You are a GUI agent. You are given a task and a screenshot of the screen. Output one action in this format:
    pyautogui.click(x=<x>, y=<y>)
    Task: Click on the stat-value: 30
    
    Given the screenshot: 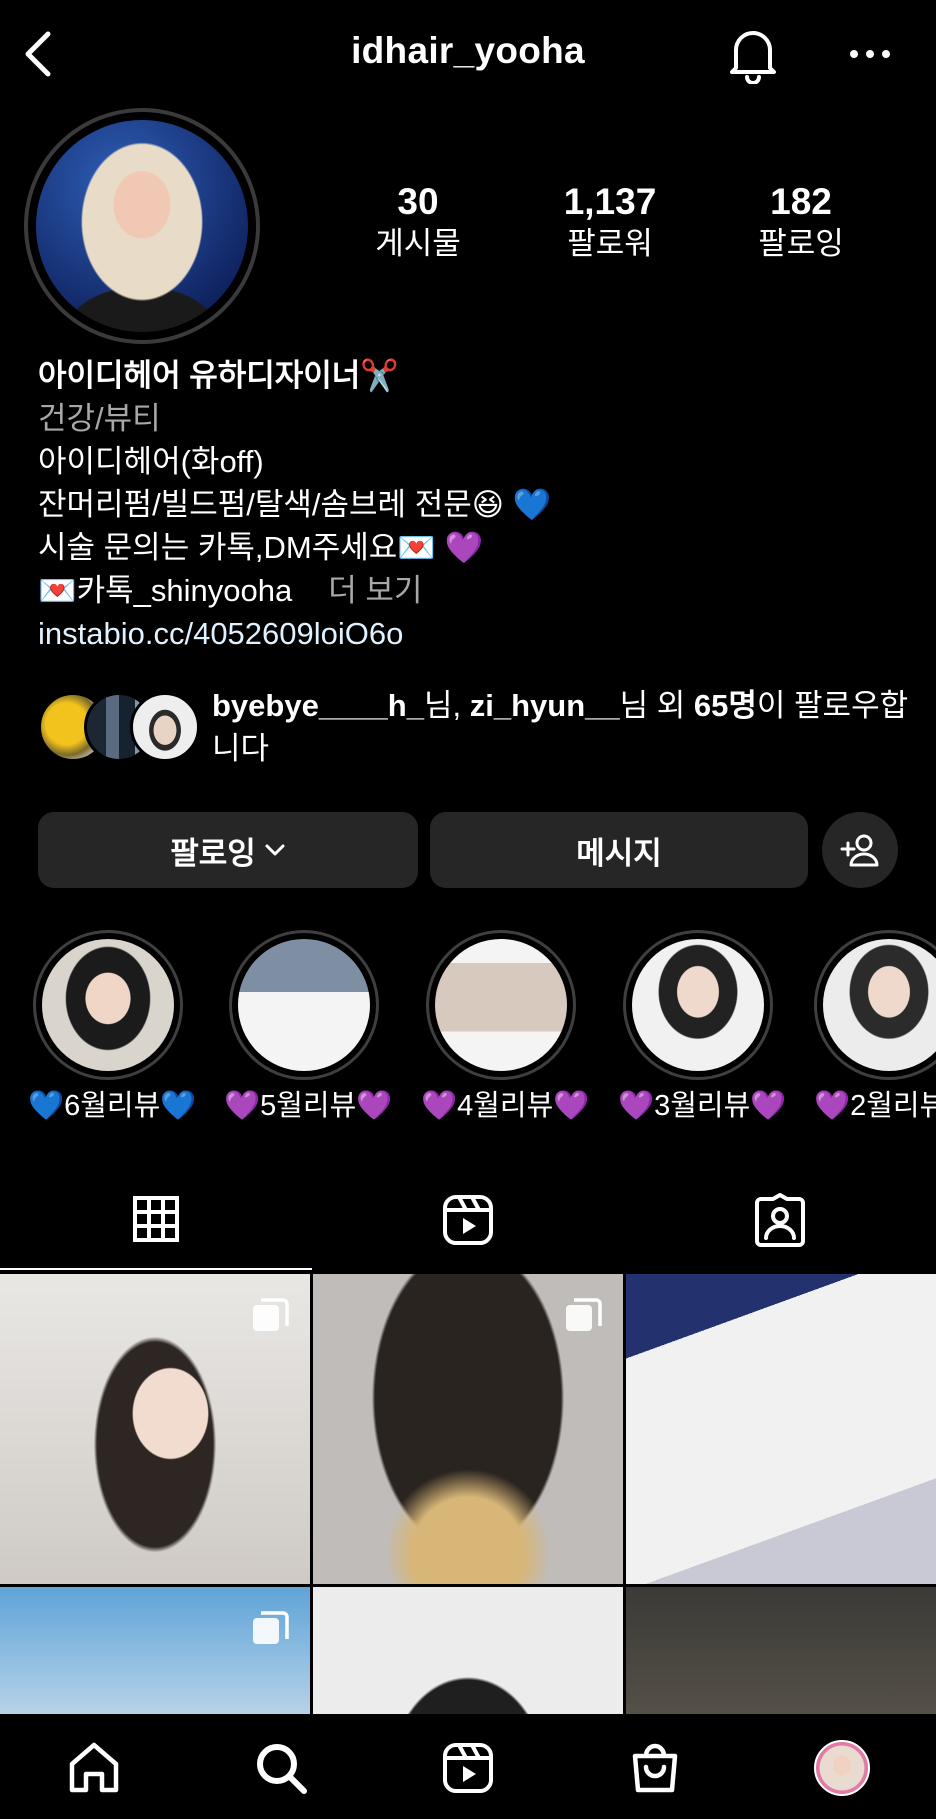 What is the action you would take?
    pyautogui.click(x=418, y=201)
    